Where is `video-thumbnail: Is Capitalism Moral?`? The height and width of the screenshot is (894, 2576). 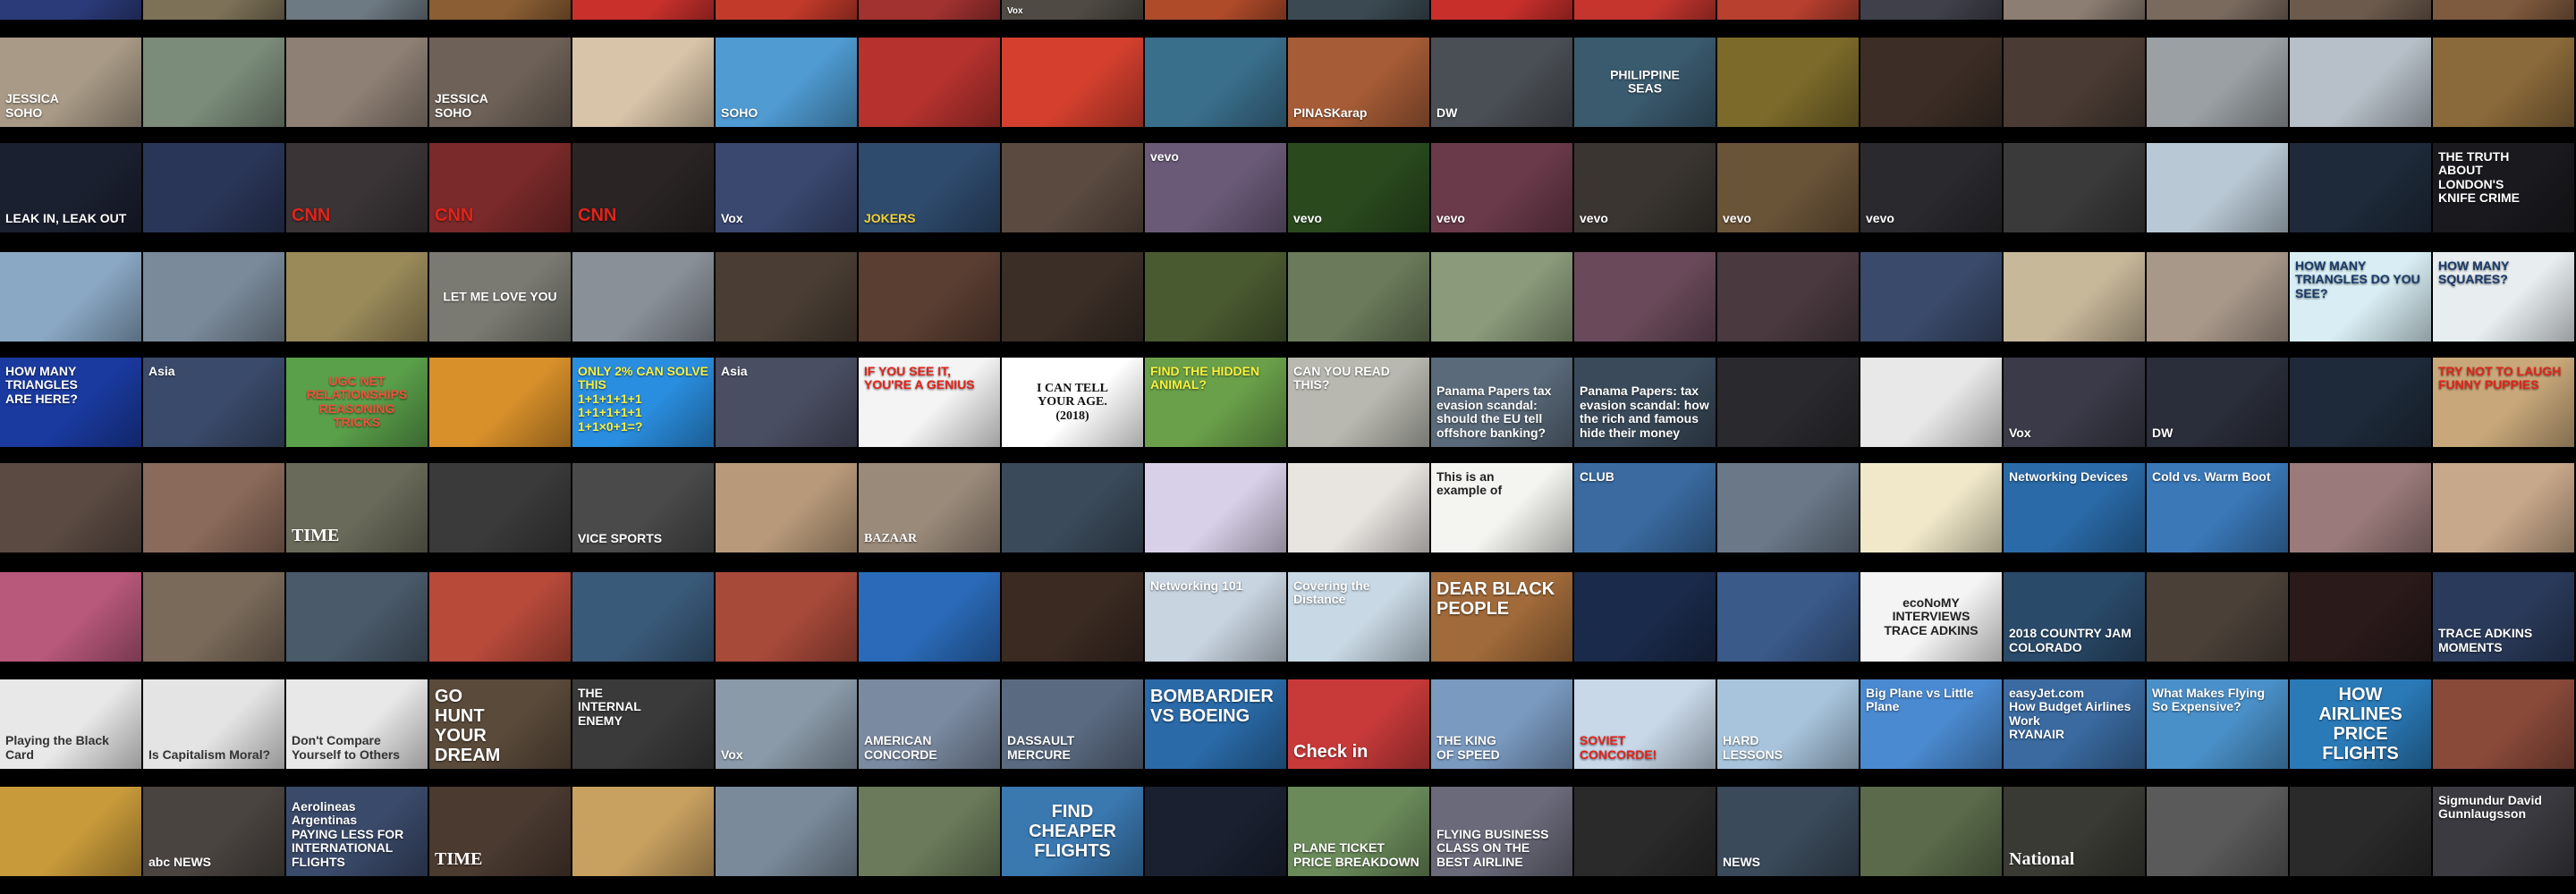
video-thumbnail: Is Capitalism Moral? is located at coordinates (213, 724).